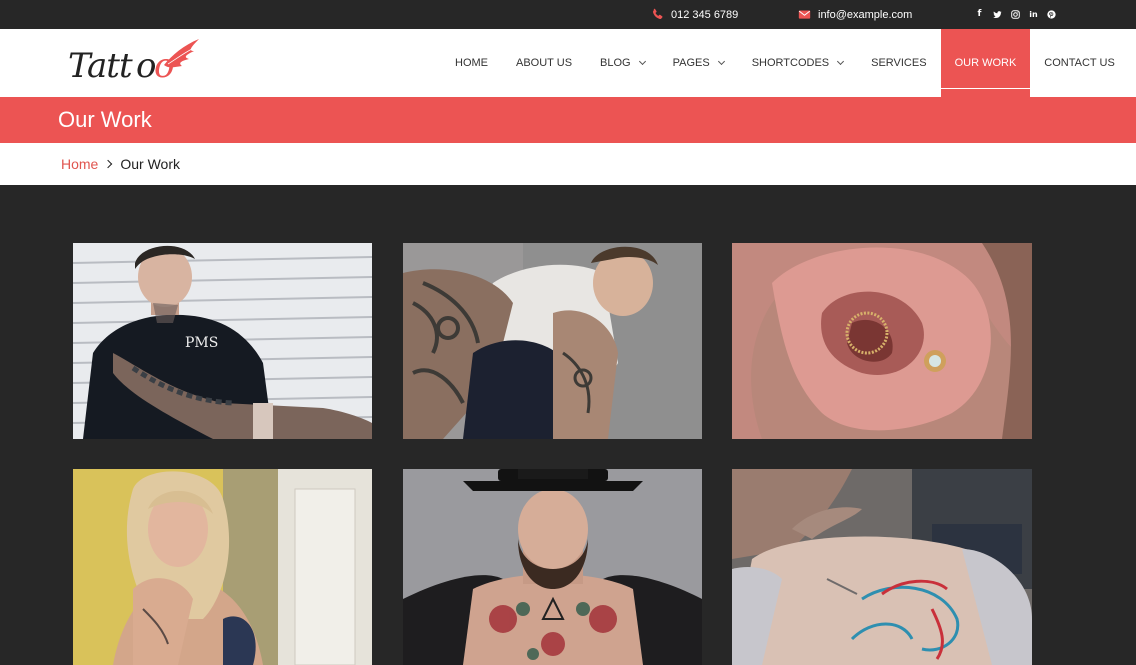  I want to click on nav-home: HOME, so click(471, 63).